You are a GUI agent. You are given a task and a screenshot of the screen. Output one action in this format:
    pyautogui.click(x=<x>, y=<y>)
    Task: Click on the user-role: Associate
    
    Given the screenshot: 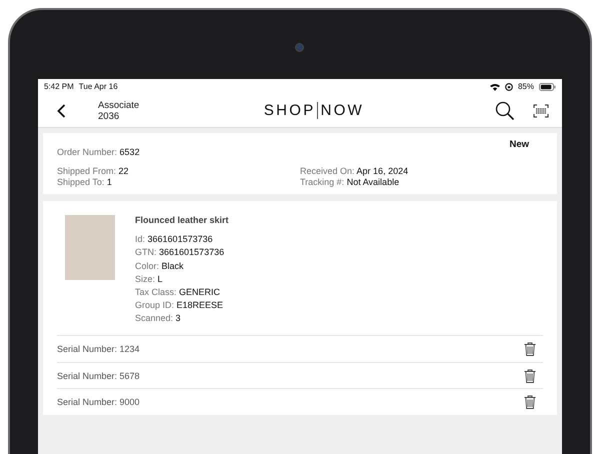 What is the action you would take?
    pyautogui.click(x=119, y=105)
    